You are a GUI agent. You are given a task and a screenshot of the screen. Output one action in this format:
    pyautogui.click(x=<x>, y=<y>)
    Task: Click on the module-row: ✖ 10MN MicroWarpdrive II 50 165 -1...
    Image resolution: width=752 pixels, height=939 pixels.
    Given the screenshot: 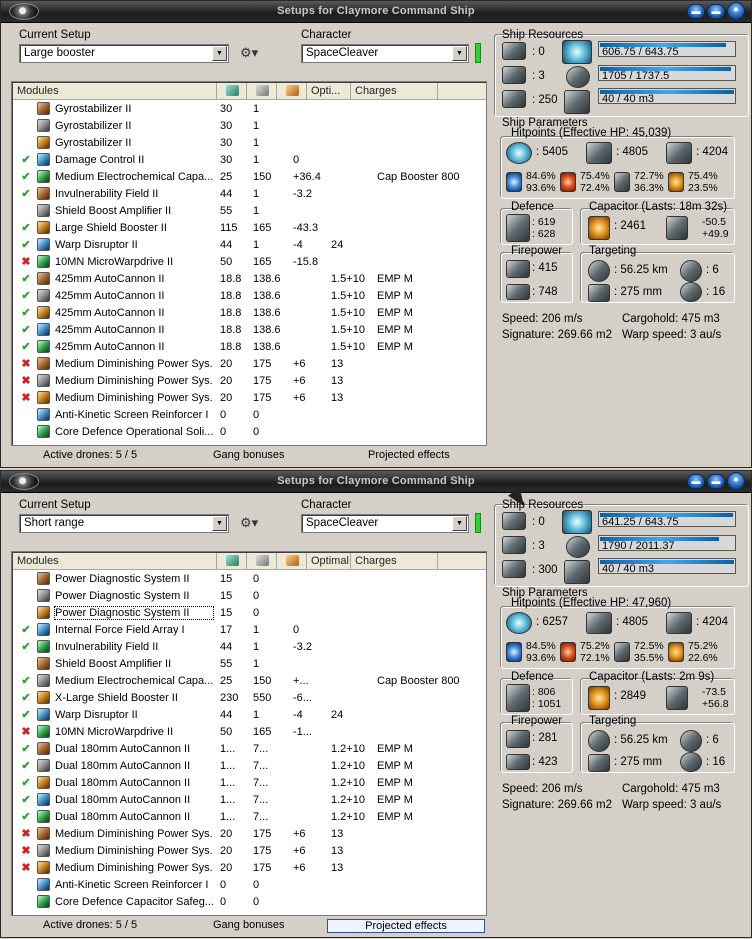 What is the action you would take?
    pyautogui.click(x=249, y=732)
    